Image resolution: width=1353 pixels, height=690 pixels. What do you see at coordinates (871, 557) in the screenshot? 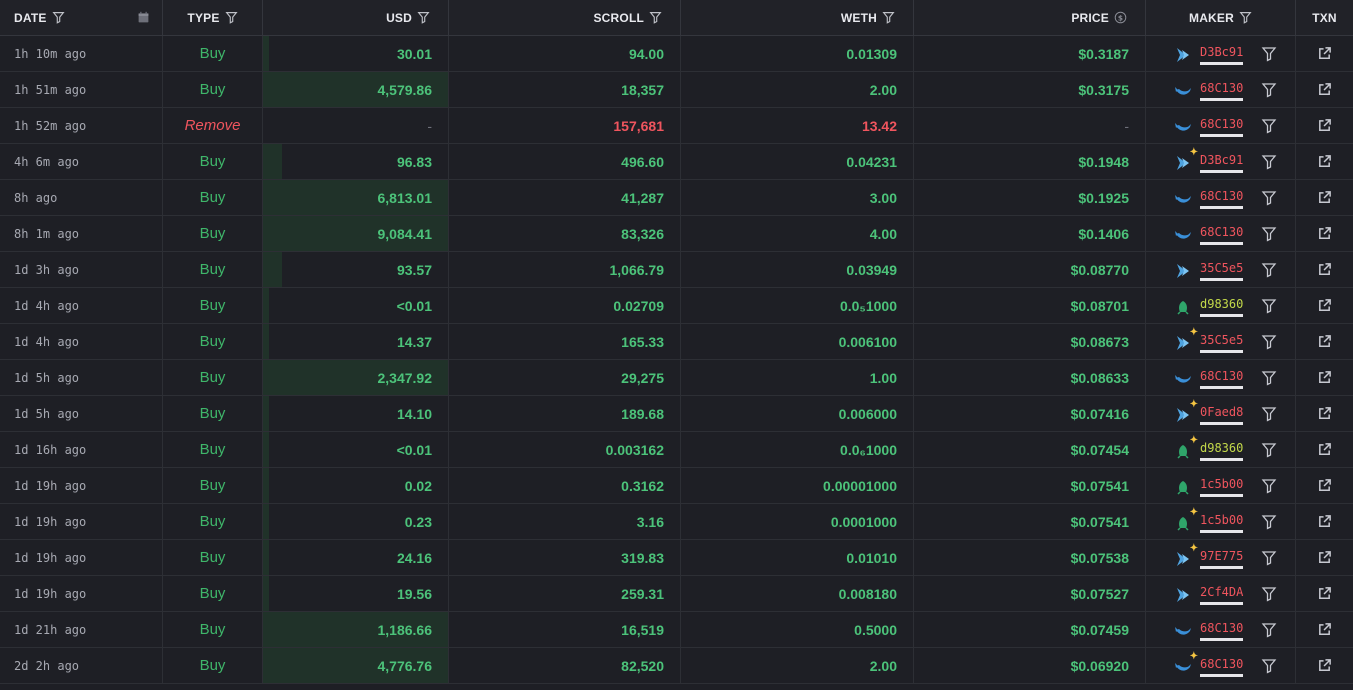
I see `weth-amount: 0.01010` at bounding box center [871, 557].